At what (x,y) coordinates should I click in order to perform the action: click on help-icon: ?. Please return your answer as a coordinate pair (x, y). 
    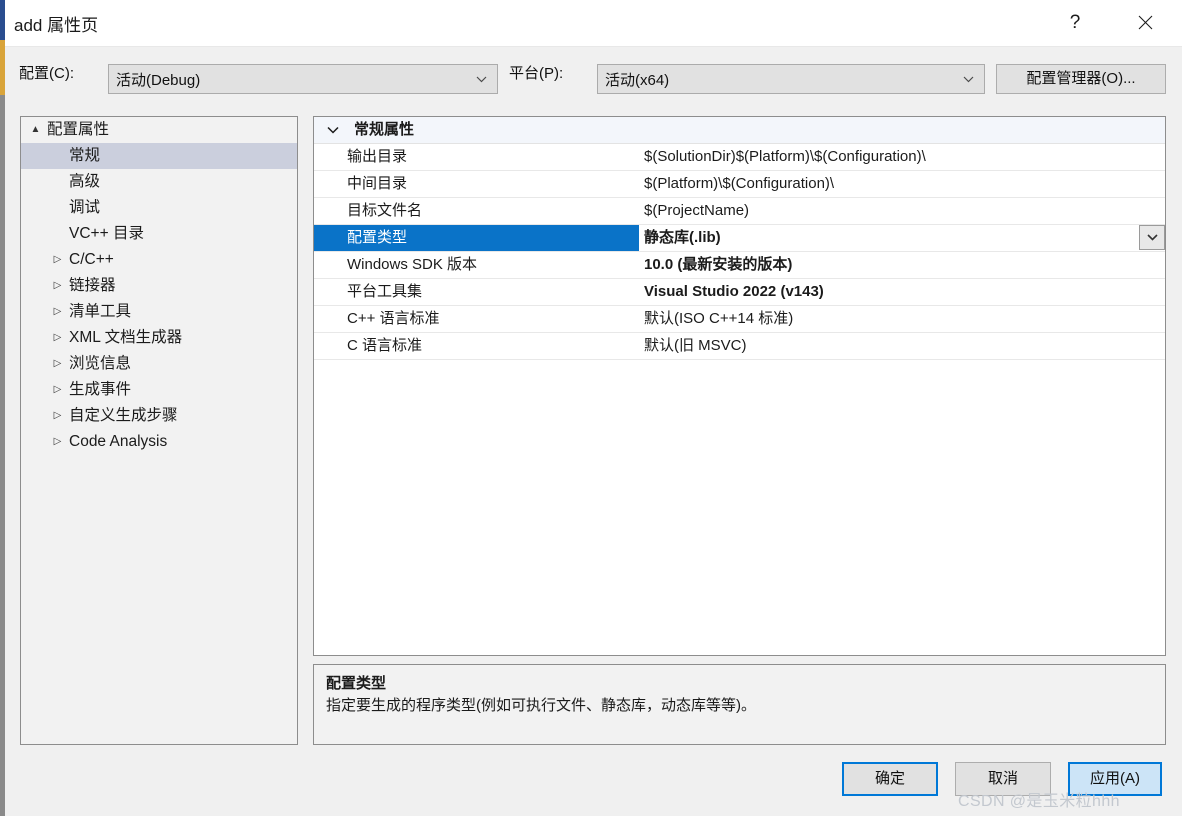
    Looking at the image, I should click on (1075, 22).